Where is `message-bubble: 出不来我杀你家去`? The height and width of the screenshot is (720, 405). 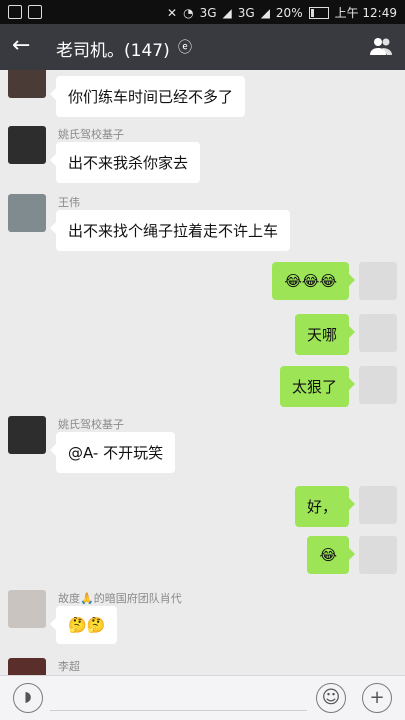 message-bubble: 出不来我杀你家去 is located at coordinates (125, 162).